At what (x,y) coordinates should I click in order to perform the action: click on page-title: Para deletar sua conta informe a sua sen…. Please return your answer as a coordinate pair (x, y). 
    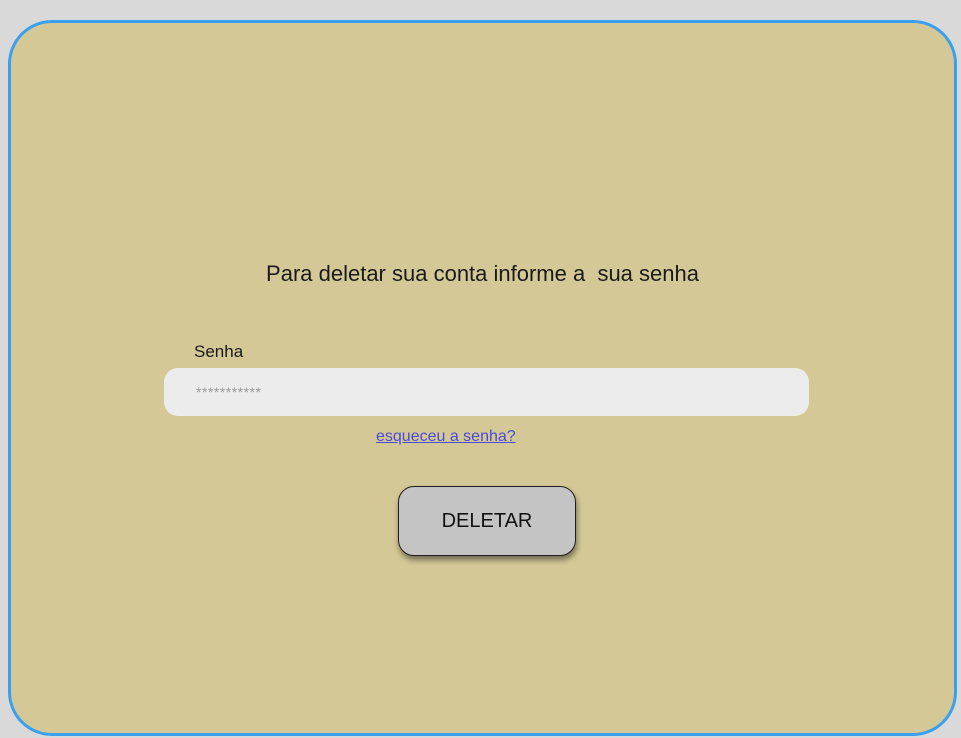
    Looking at the image, I should click on (482, 273).